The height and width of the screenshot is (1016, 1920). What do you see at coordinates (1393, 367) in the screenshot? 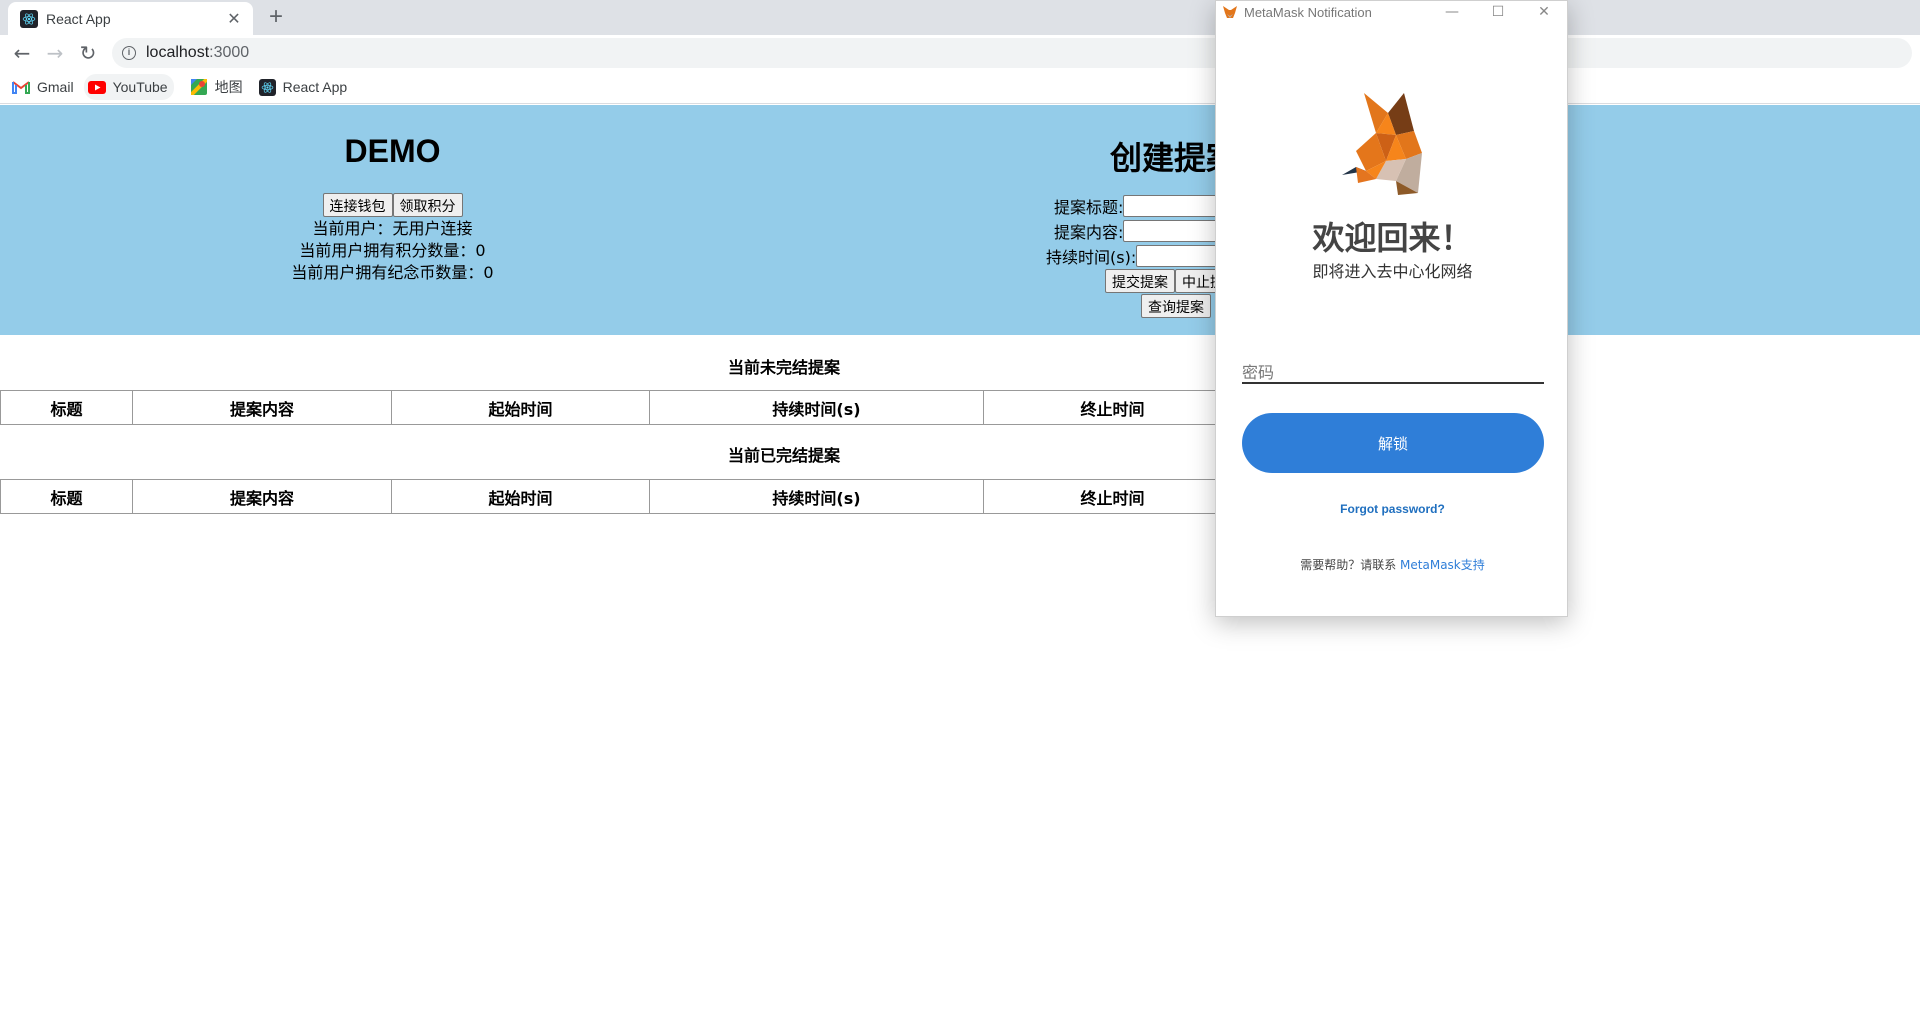
I see `password-field: 密码` at bounding box center [1393, 367].